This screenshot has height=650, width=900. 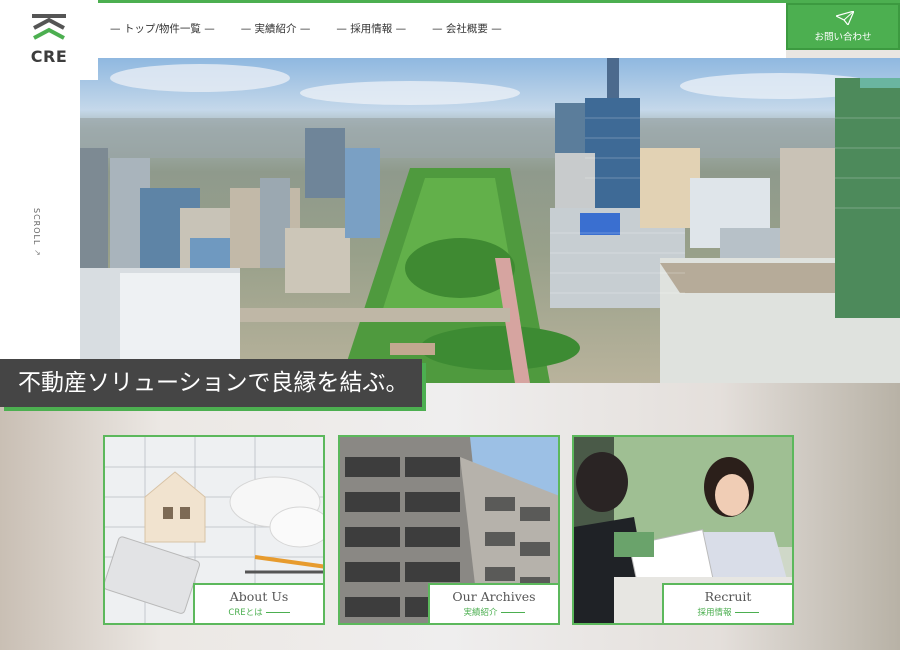 What do you see at coordinates (37, 252) in the screenshot?
I see `scroll-arrow-icon: ↘` at bounding box center [37, 252].